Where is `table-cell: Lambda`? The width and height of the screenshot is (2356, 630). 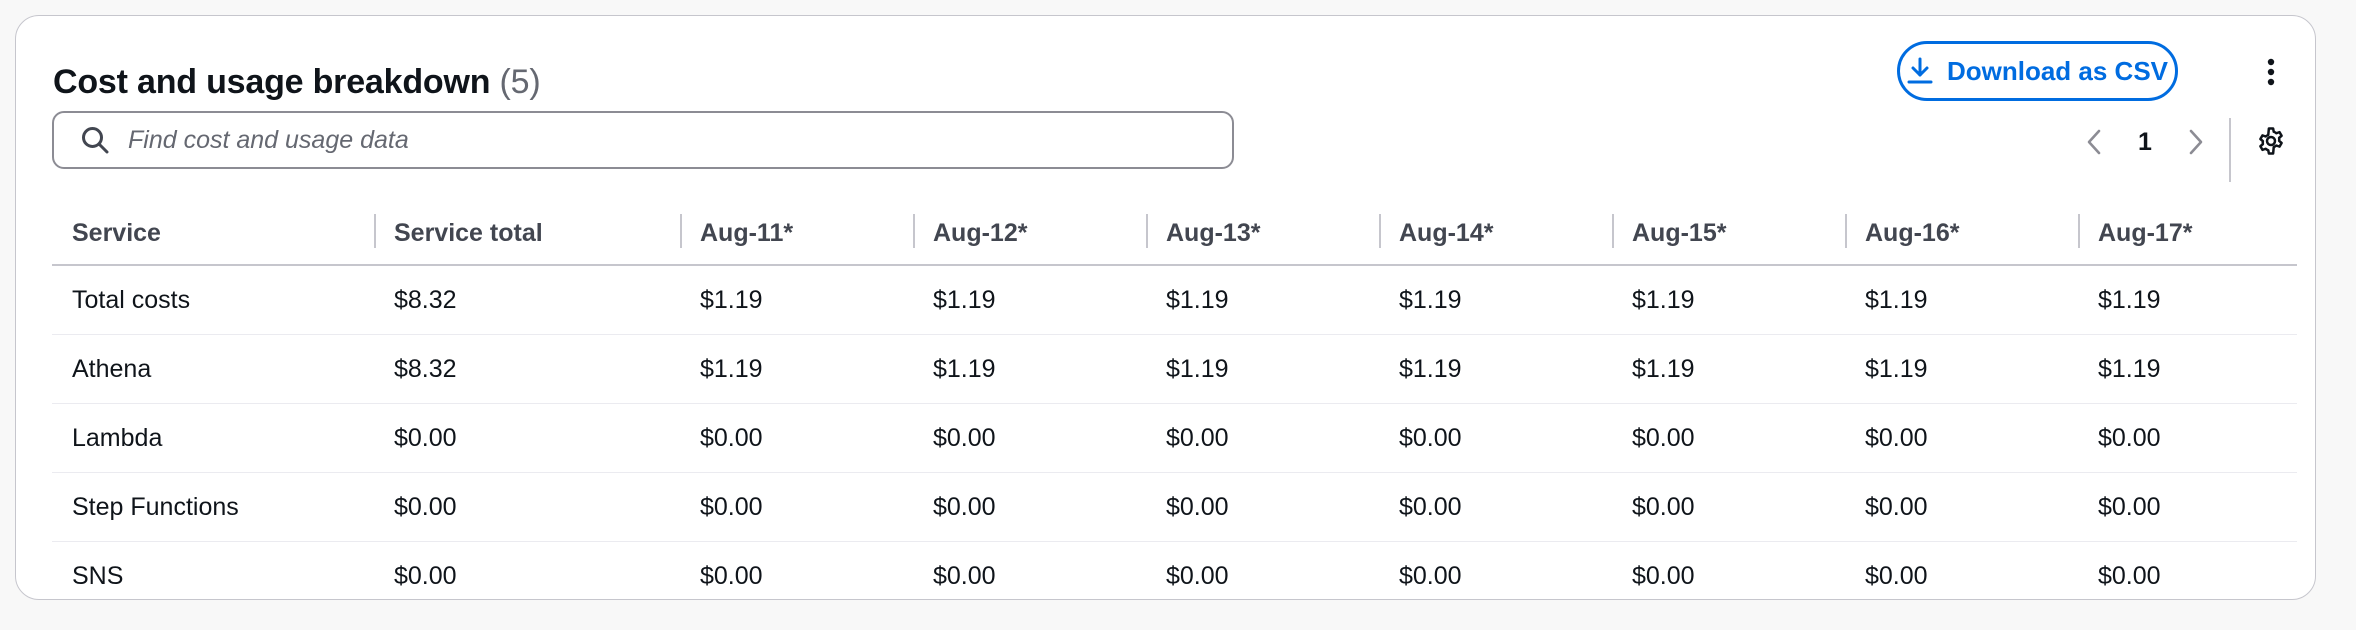 table-cell: Lambda is located at coordinates (213, 438).